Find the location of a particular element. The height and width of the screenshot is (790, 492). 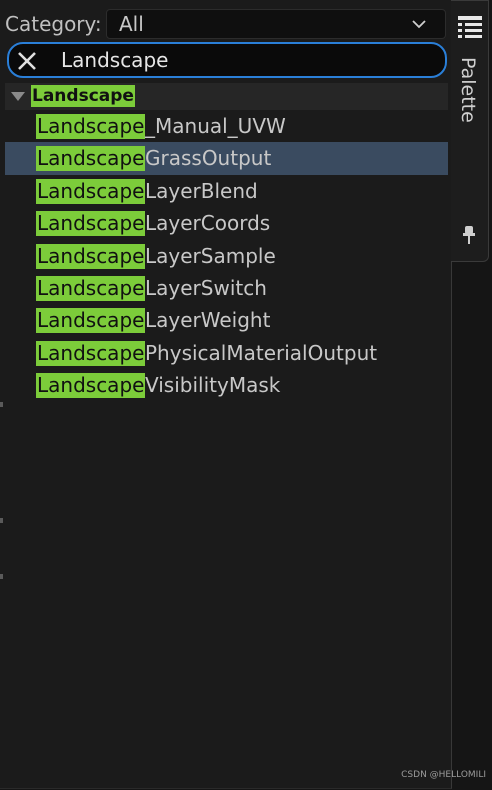

category-dropdown: All is located at coordinates (276, 24).